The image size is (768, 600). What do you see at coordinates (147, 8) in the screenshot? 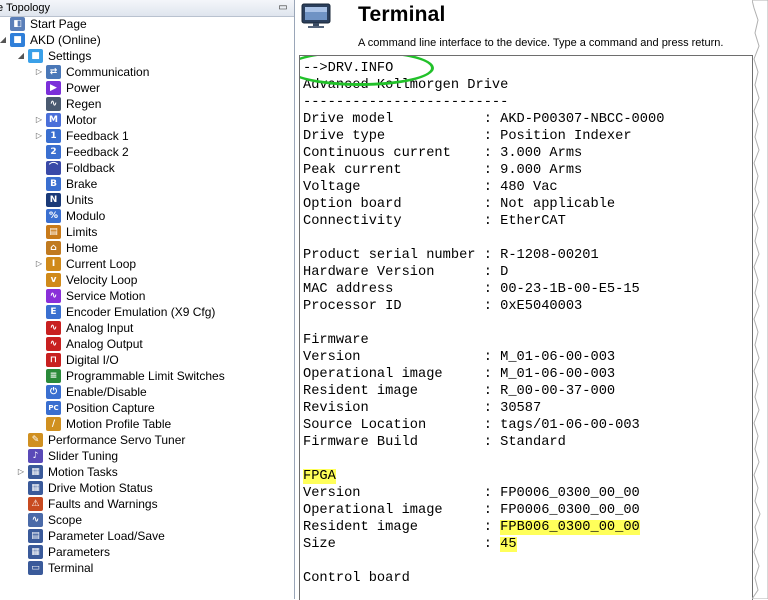
I see `topology-panel-header: e Topology ▭` at bounding box center [147, 8].